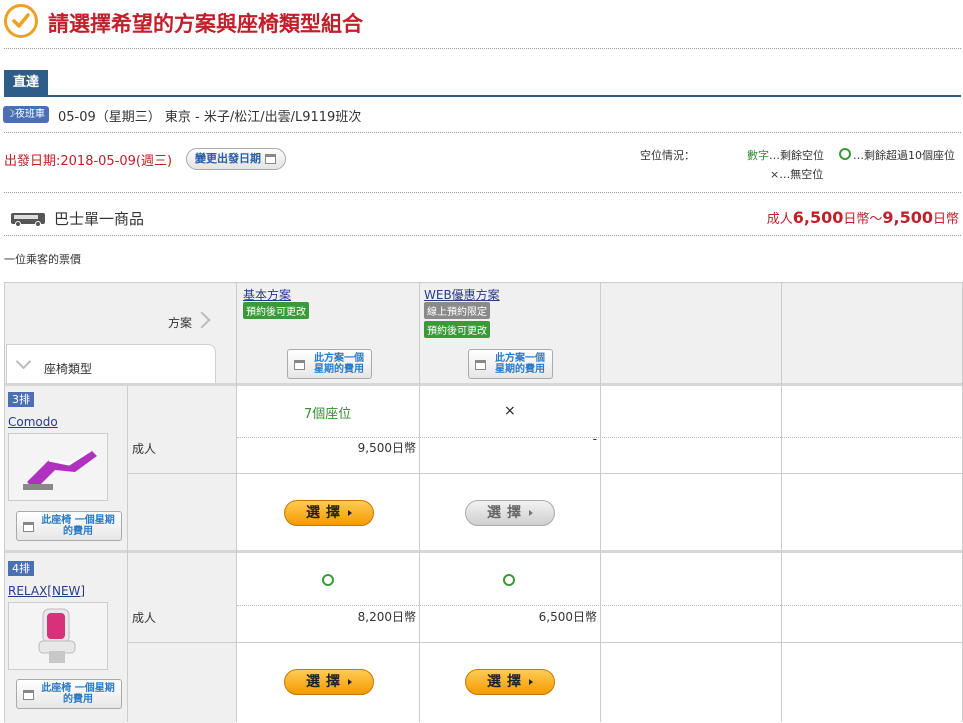  I want to click on night-bus-badge: ☽夜班車, so click(26, 114).